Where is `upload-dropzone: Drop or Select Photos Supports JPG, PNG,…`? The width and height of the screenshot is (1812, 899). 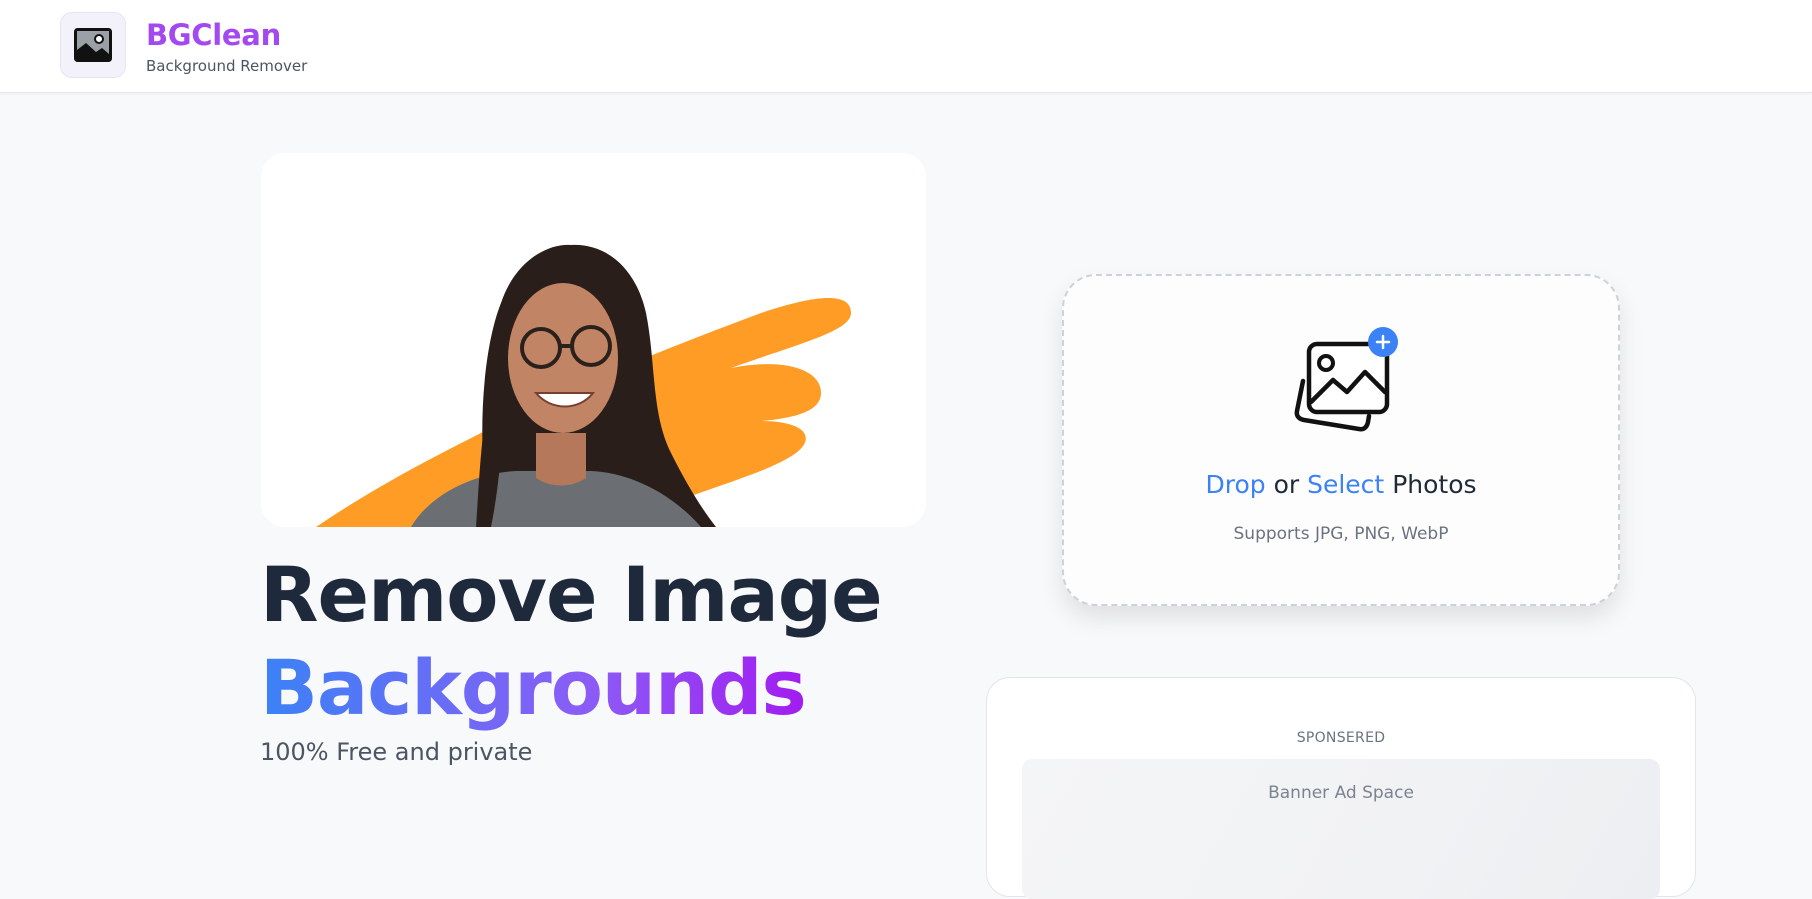 upload-dropzone: Drop or Select Photos Supports JPG, PNG,… is located at coordinates (1341, 440).